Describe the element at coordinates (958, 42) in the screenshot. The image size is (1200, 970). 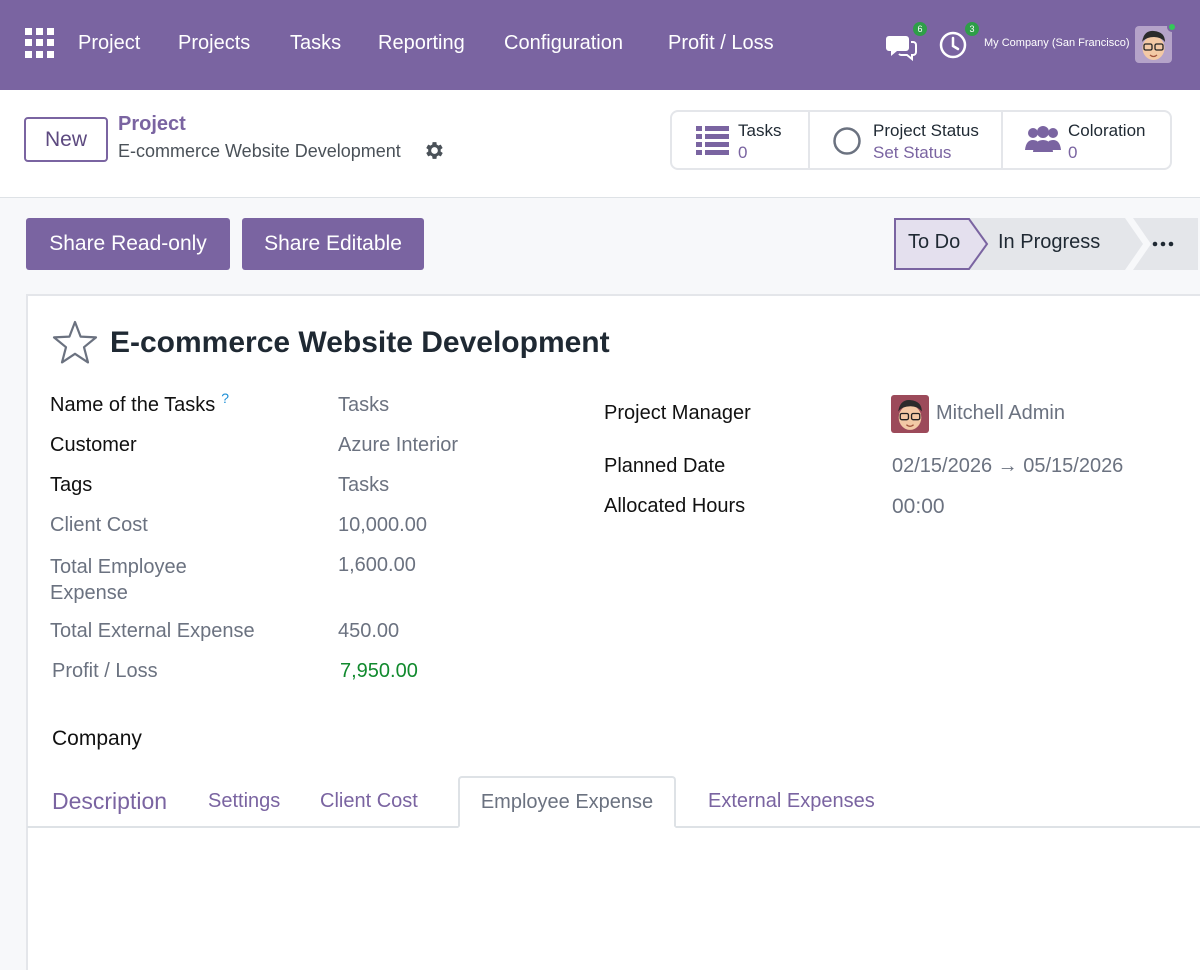
I see `activity-clock-icon: 3` at that location.